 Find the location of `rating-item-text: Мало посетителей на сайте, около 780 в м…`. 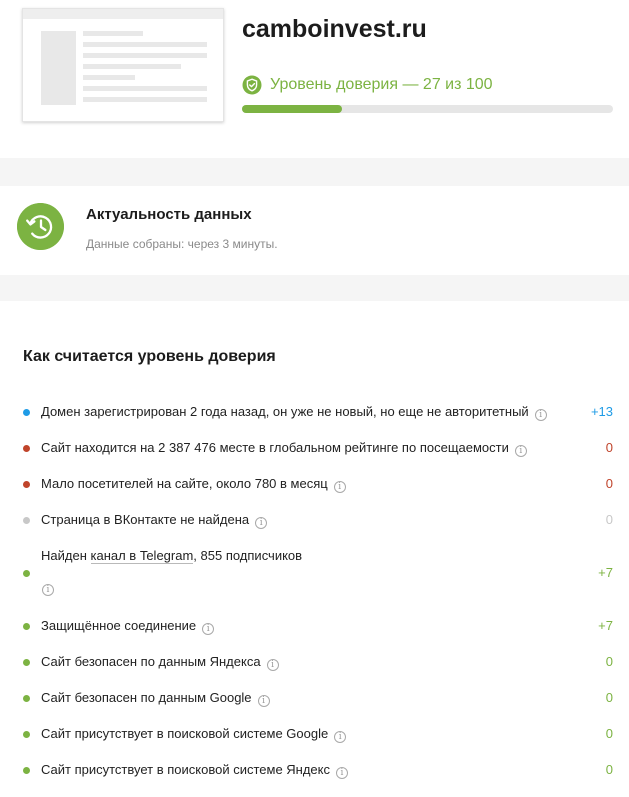

rating-item-text: Мало посетителей на сайте, около 780 в м… is located at coordinates (184, 483).